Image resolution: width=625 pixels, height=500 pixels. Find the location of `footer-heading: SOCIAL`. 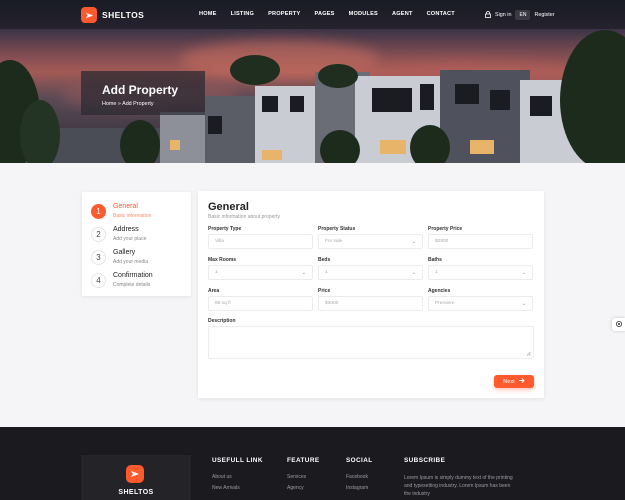

footer-heading: SOCIAL is located at coordinates (359, 460).